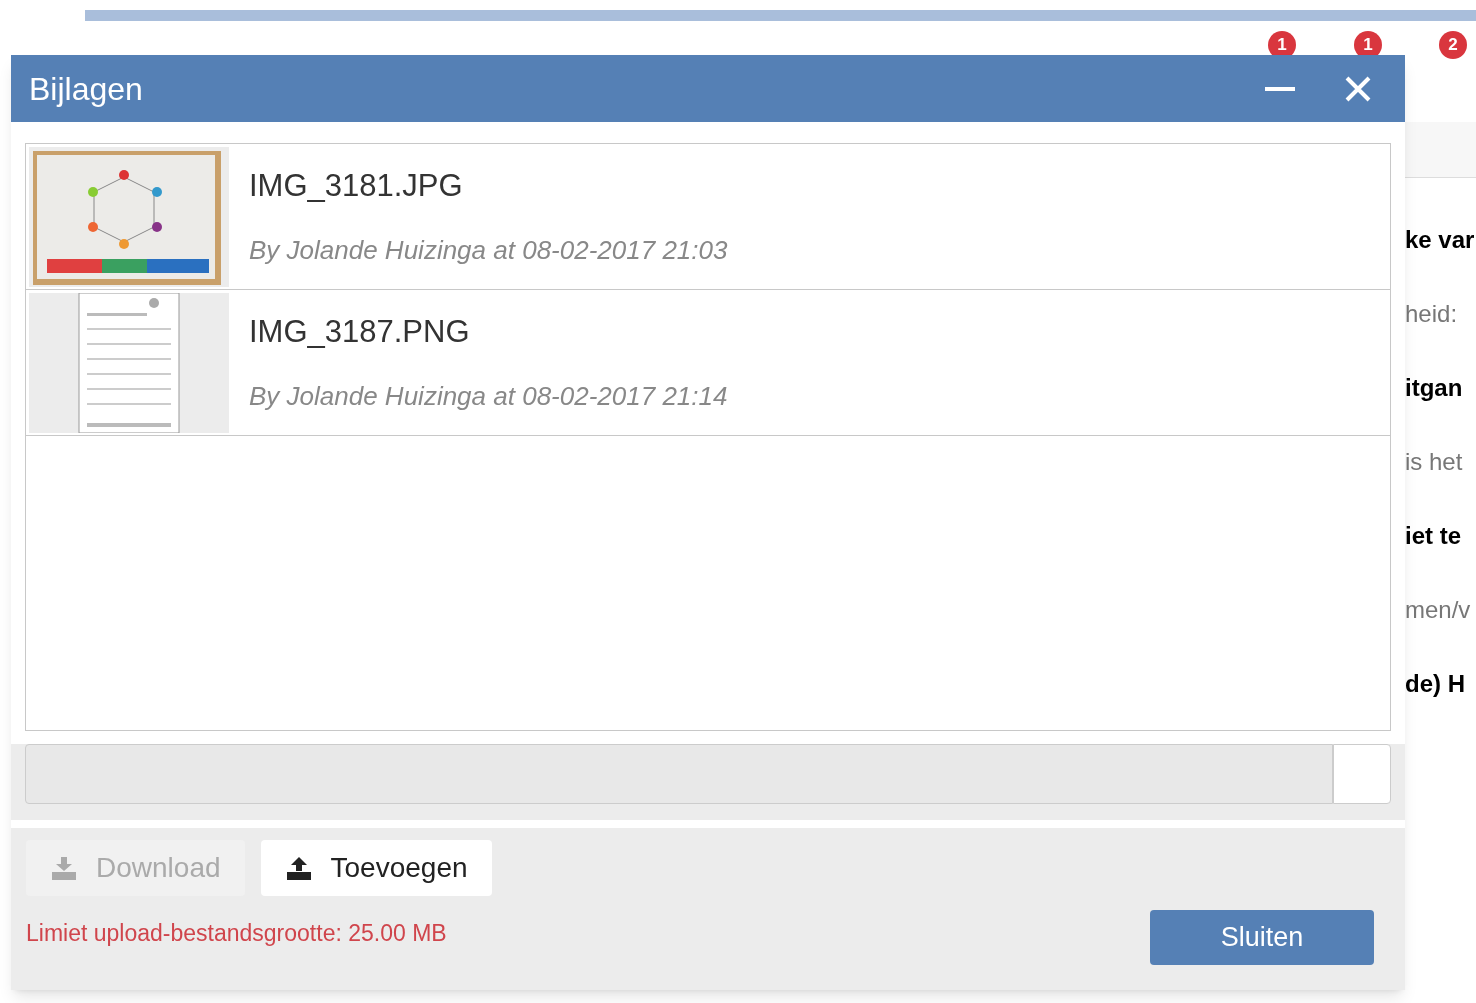  What do you see at coordinates (360, 331) in the screenshot?
I see `file-name: IMG_3187.PNG` at bounding box center [360, 331].